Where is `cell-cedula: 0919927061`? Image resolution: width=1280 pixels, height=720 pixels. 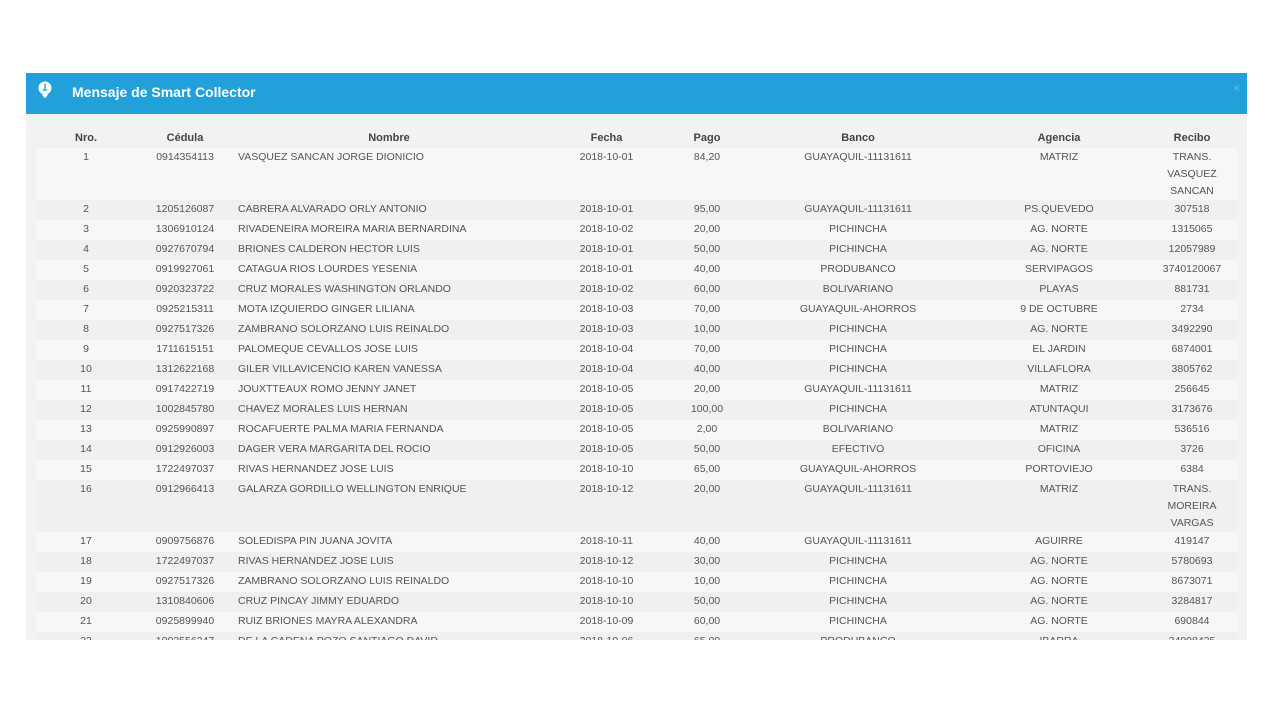
cell-cedula: 0919927061 is located at coordinates (185, 270).